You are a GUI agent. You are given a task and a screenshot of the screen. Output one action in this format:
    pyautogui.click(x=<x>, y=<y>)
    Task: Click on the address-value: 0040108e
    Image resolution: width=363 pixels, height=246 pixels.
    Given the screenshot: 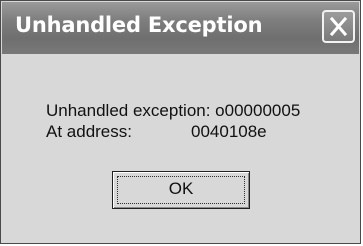 What is the action you would take?
    pyautogui.click(x=229, y=131)
    